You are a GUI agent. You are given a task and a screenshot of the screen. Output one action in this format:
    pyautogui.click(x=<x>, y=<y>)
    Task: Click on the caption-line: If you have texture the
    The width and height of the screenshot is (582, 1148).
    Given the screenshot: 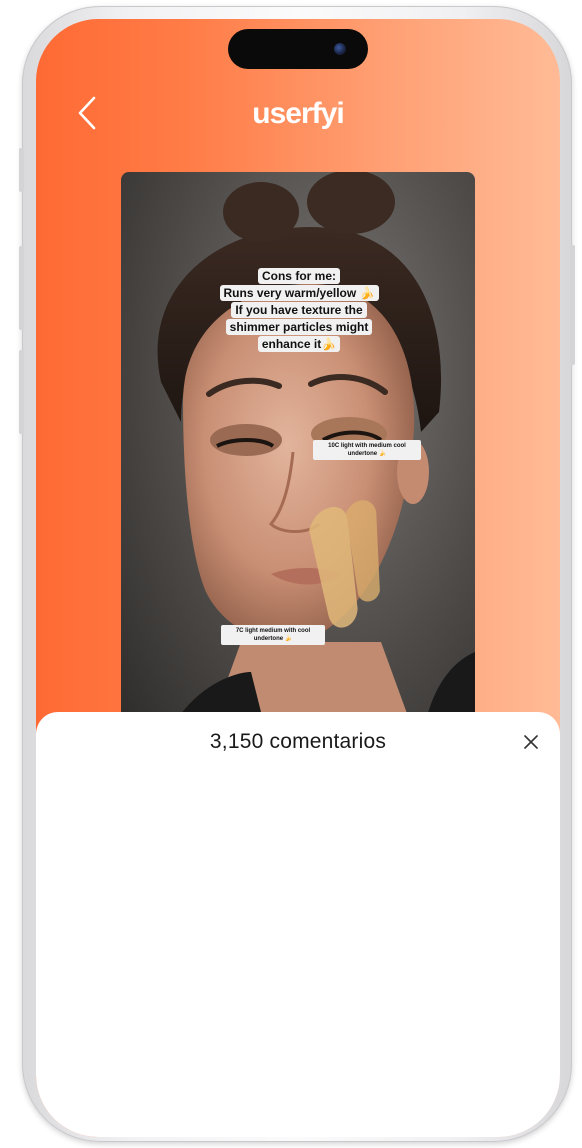 What is the action you would take?
    pyautogui.click(x=299, y=310)
    